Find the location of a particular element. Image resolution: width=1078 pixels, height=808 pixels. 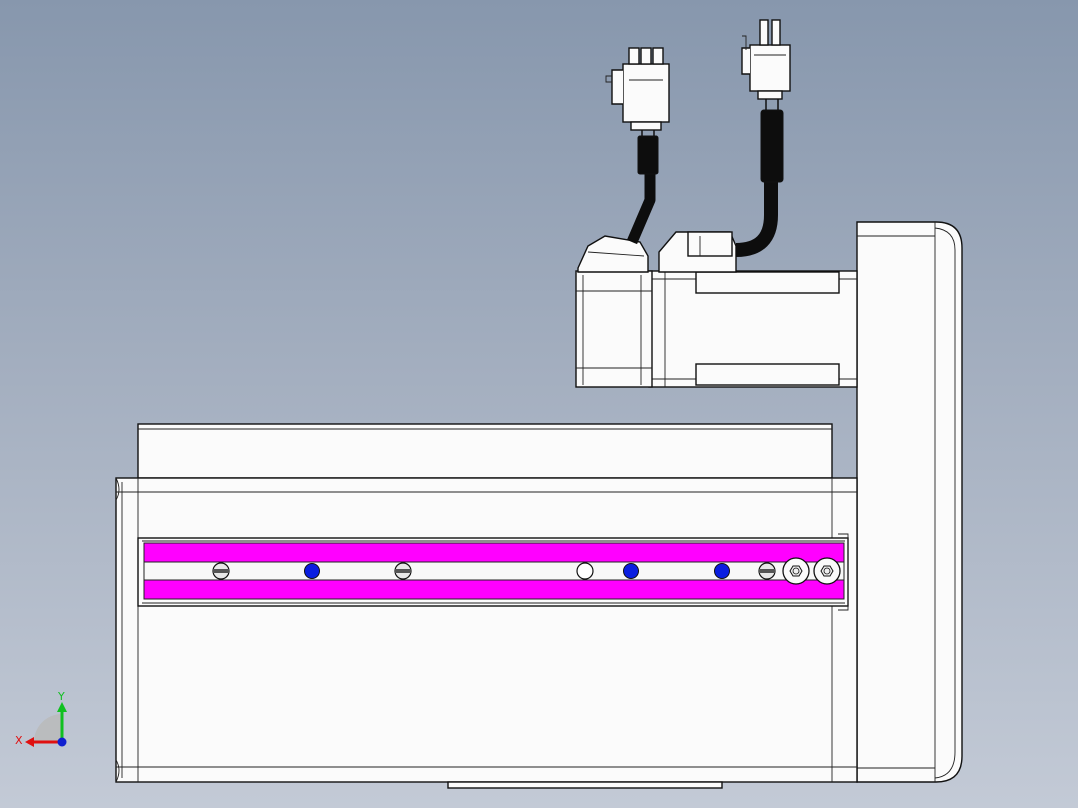

top-cover is located at coordinates (485, 451).